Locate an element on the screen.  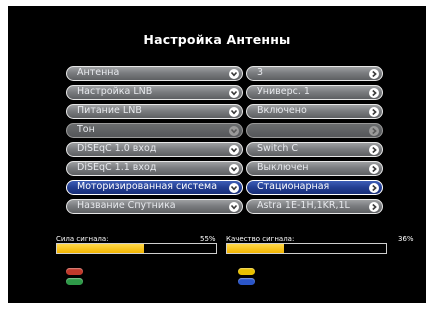
setting-value-field: Включено is located at coordinates (314, 111).